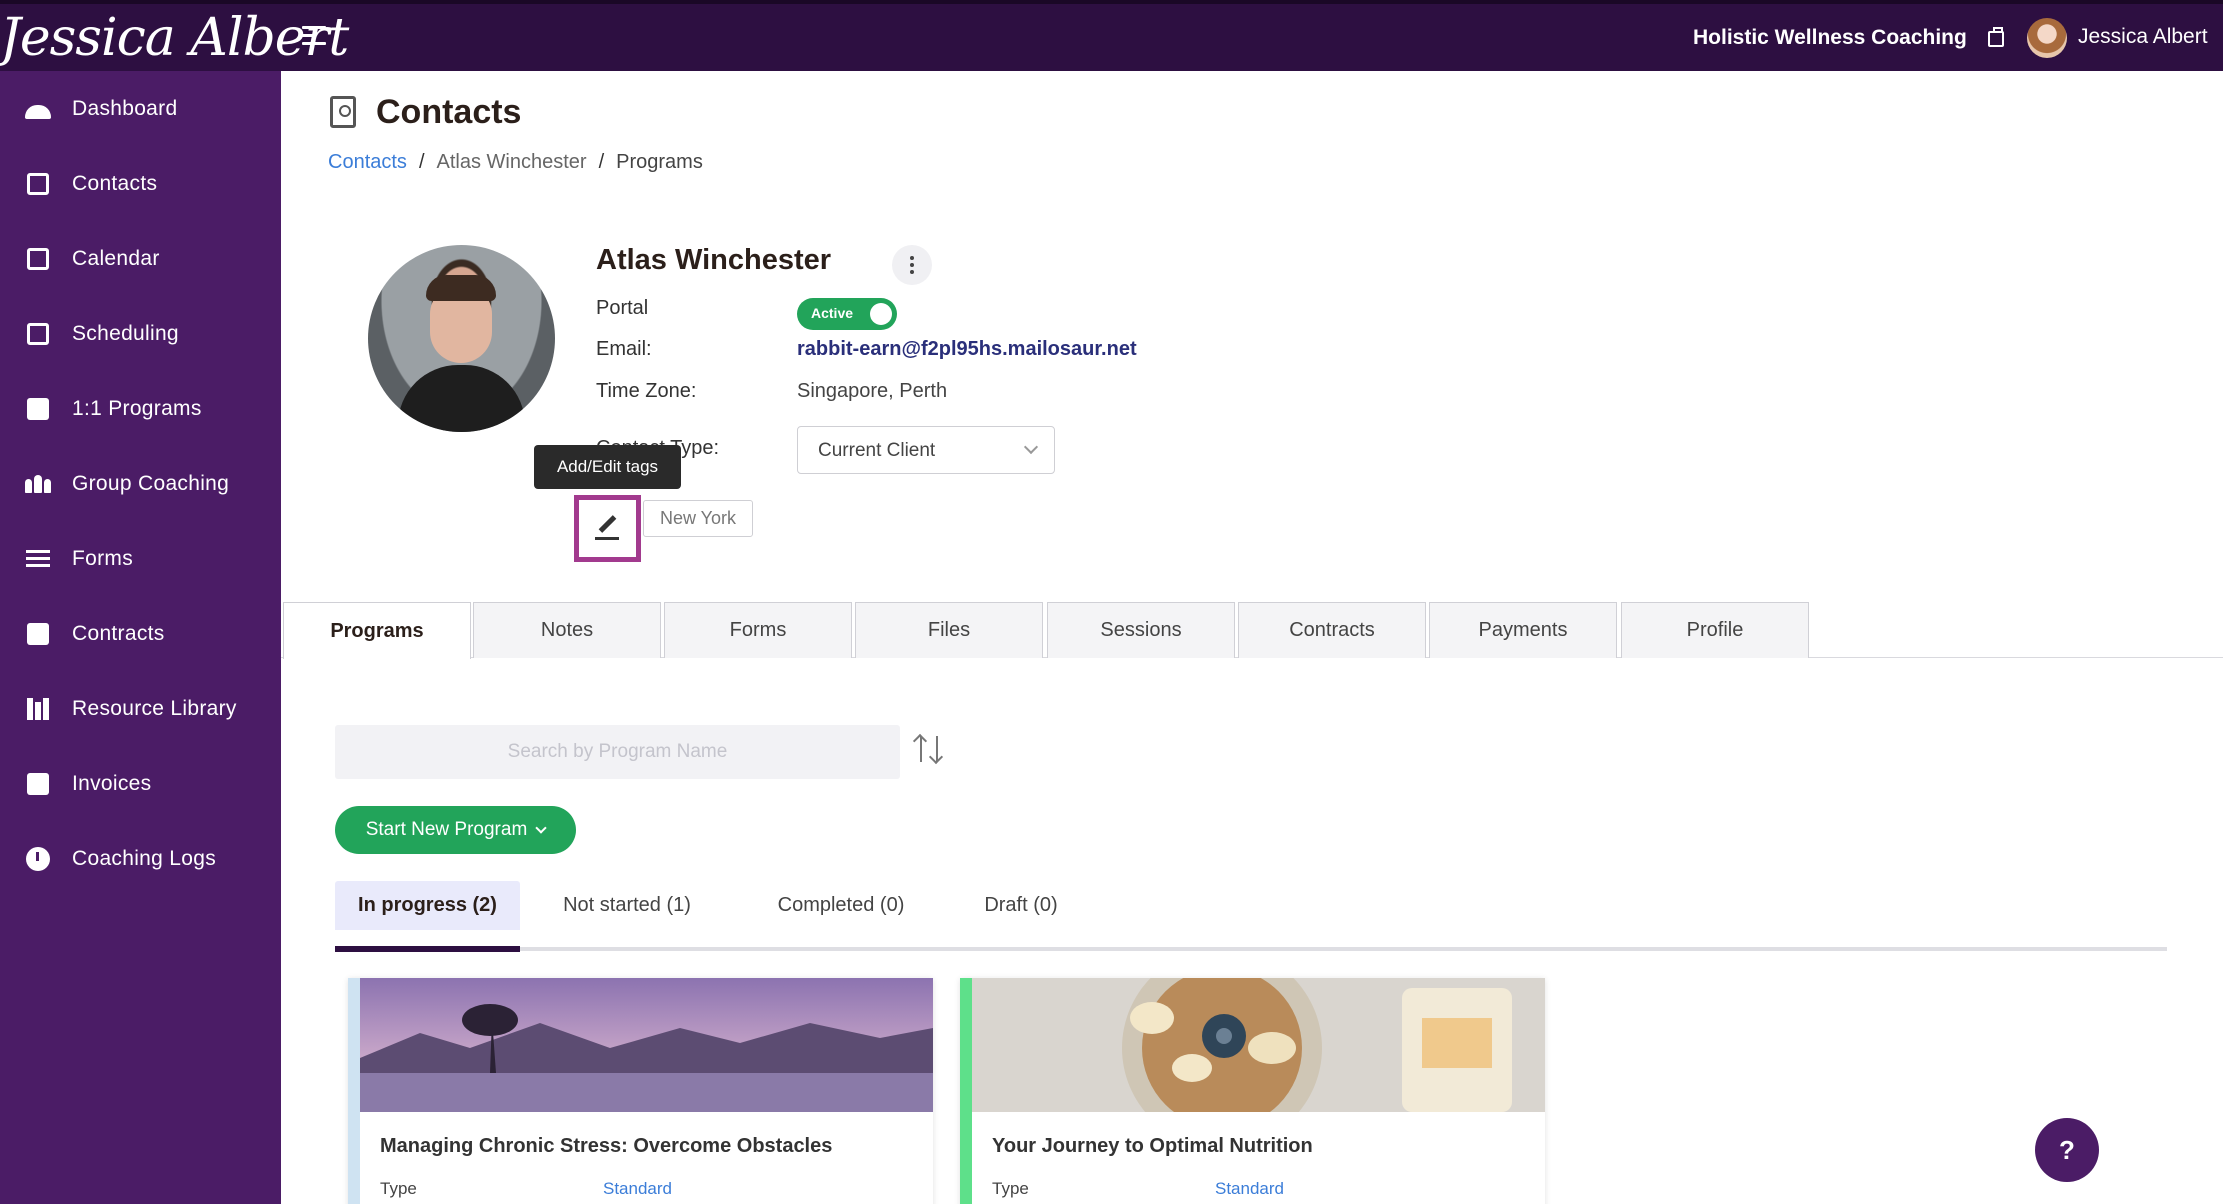 This screenshot has height=1204, width=2223. I want to click on clock-icon, so click(38, 859).